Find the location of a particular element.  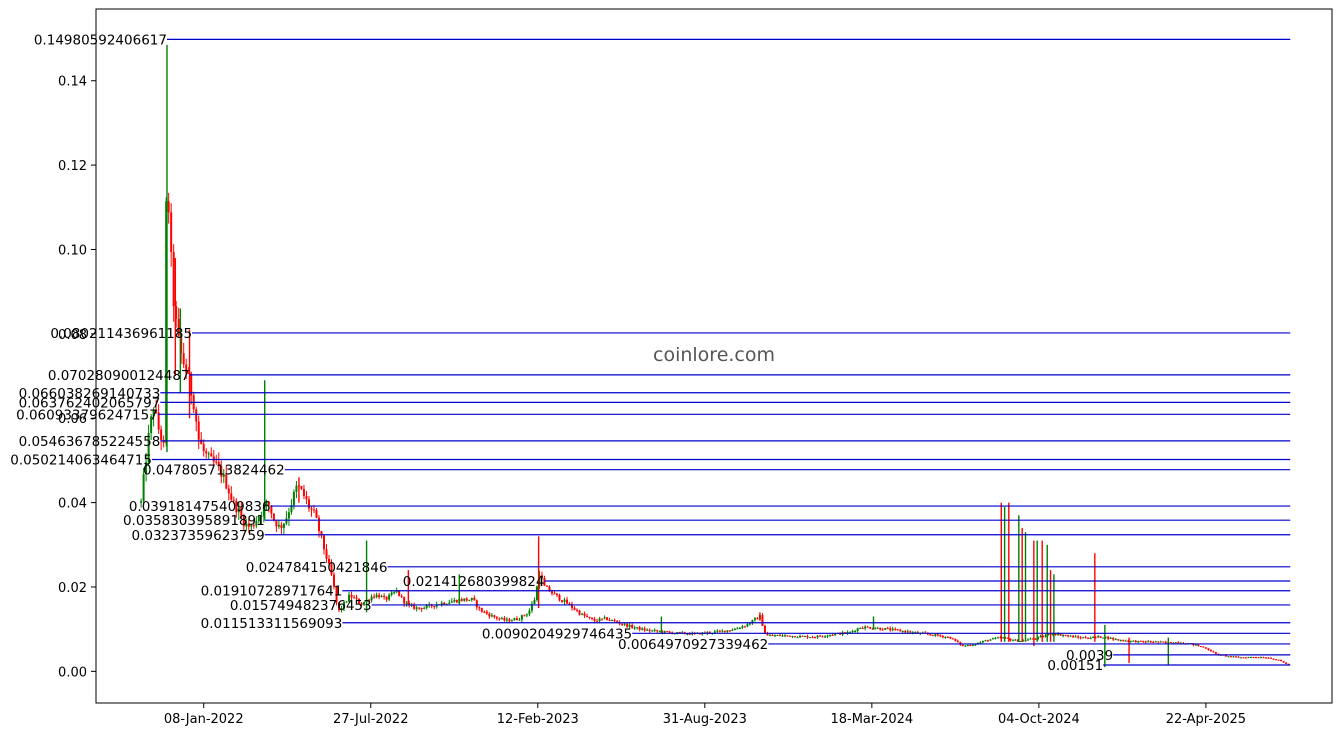

y-tick-label: 0.10 is located at coordinates (72, 250).